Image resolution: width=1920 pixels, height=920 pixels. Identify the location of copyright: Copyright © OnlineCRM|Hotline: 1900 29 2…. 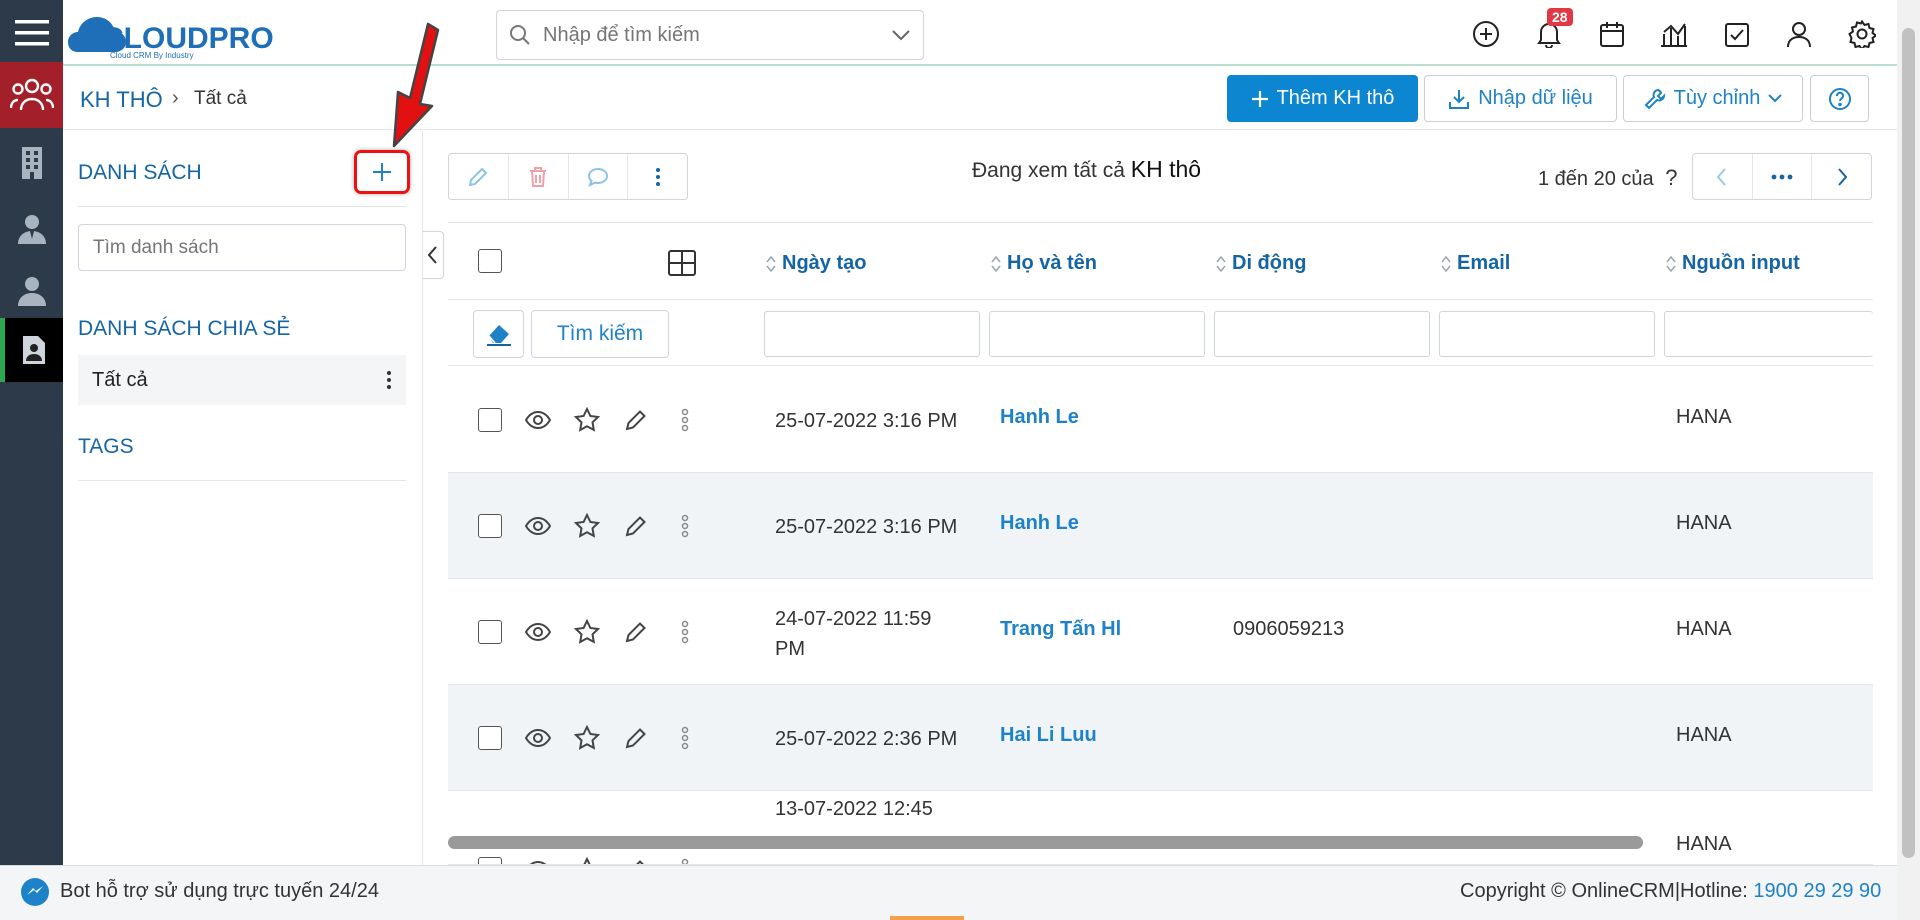
(1670, 891).